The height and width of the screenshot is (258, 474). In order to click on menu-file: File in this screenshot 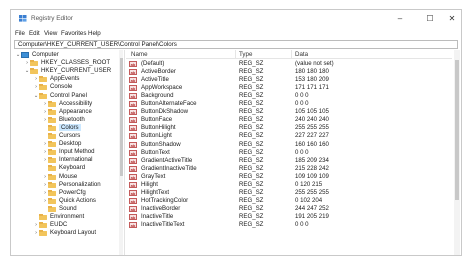, I will do `click(20, 33)`.